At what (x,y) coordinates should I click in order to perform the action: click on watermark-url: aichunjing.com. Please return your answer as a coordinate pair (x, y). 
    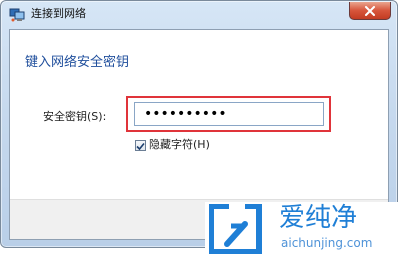
    Looking at the image, I should click on (327, 243).